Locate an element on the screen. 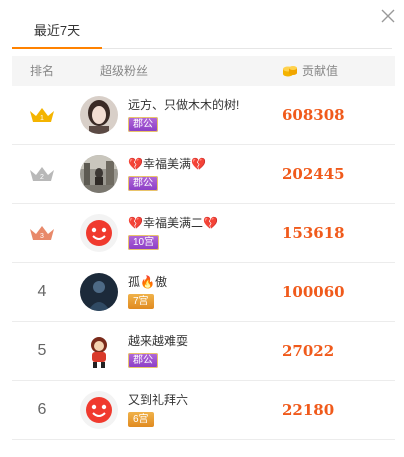 Image resolution: width=404 pixels, height=457 pixels. rank-cell: 3 is located at coordinates (42, 233).